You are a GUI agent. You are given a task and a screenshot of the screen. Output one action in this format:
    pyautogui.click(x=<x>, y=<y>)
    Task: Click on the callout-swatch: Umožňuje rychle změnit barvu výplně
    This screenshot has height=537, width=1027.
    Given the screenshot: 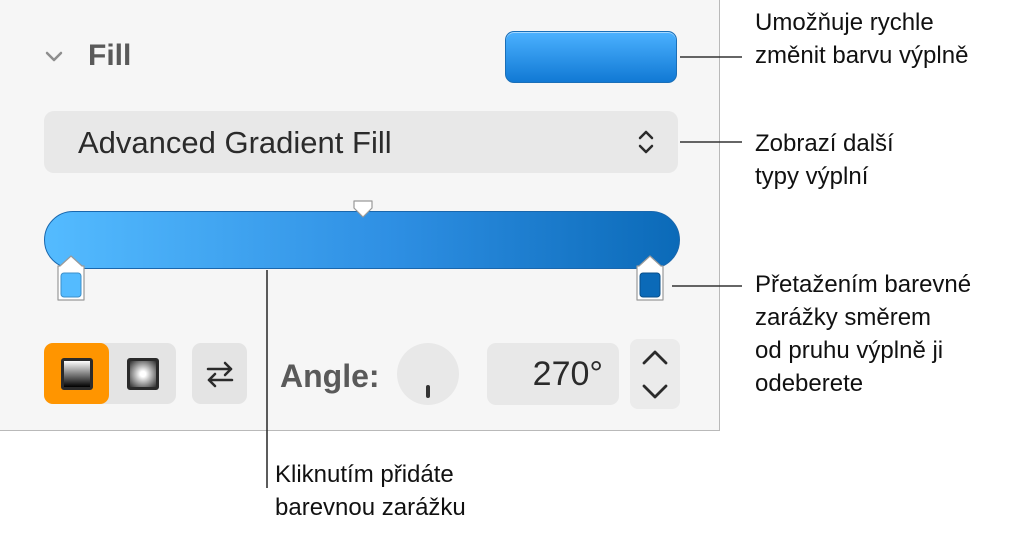 What is the action you would take?
    pyautogui.click(x=862, y=39)
    